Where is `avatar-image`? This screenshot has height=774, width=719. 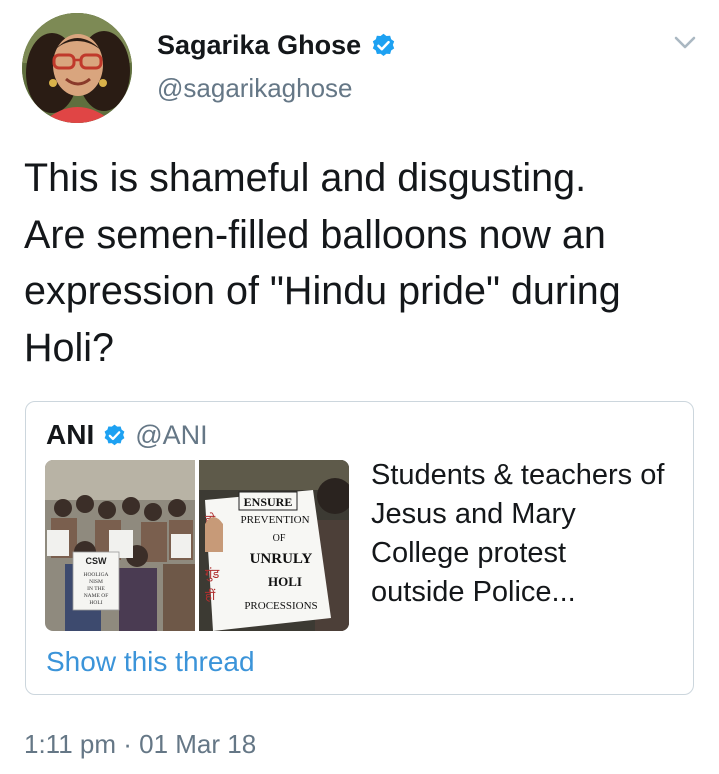
avatar-image is located at coordinates (77, 68).